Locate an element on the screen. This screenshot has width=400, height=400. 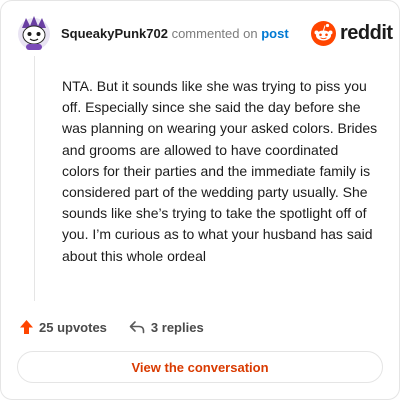
reddit-logo: reddit is located at coordinates (352, 33).